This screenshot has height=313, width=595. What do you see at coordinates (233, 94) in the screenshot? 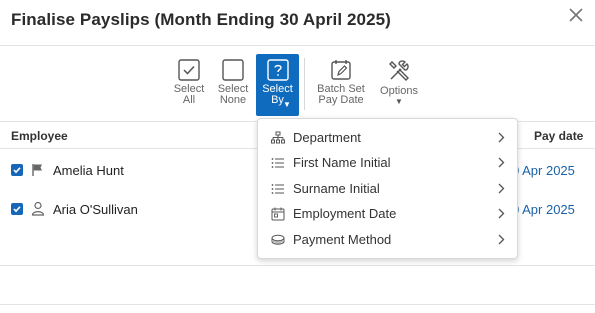
I see `select-none-label: Select None` at bounding box center [233, 94].